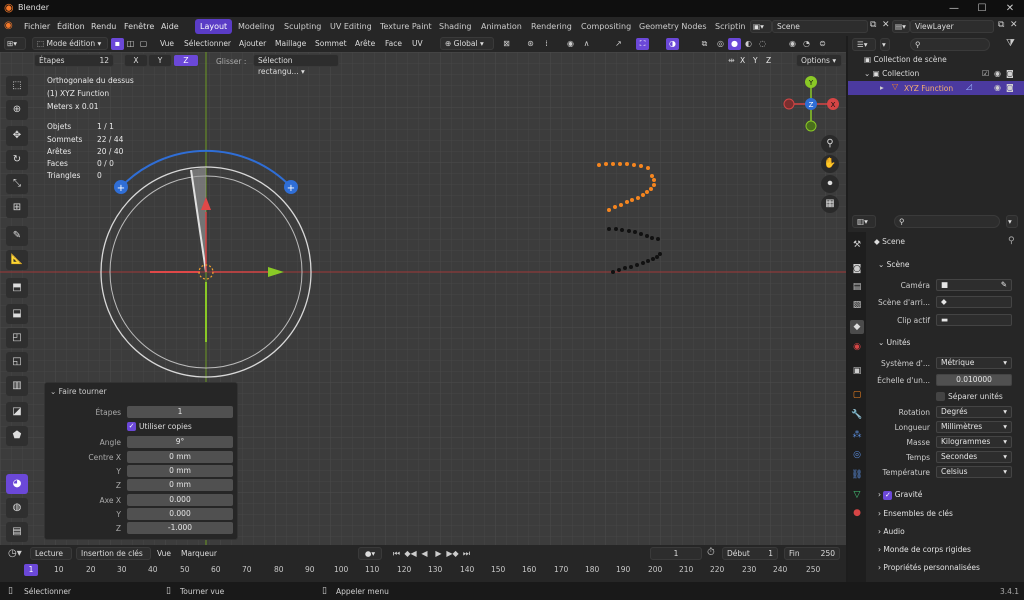 The height and width of the screenshot is (600, 1024). I want to click on viewlayer-delete-icon: ✕, so click(1014, 25).